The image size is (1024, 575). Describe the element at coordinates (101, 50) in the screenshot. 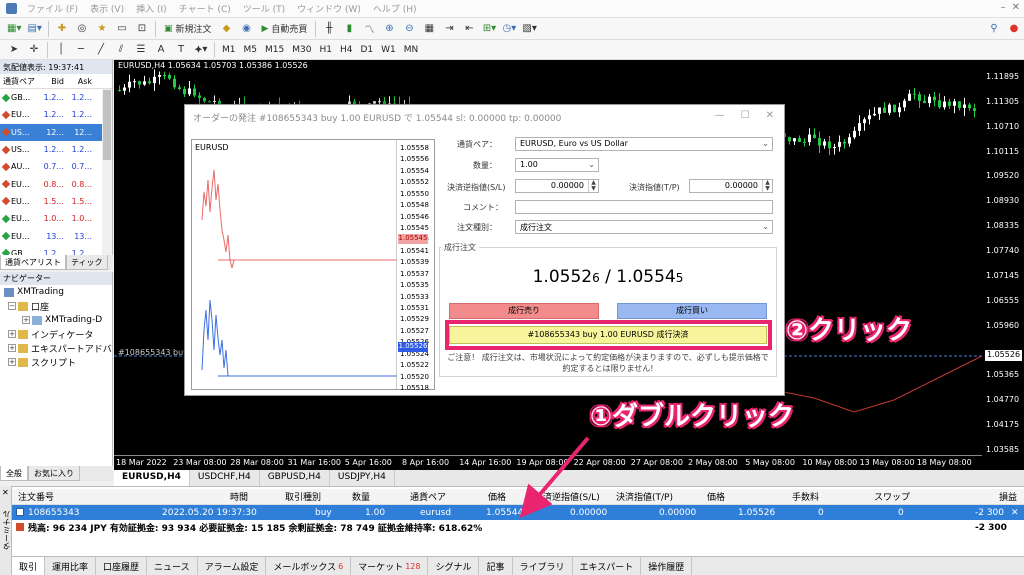

I see `trendline-icon: ╱` at that location.